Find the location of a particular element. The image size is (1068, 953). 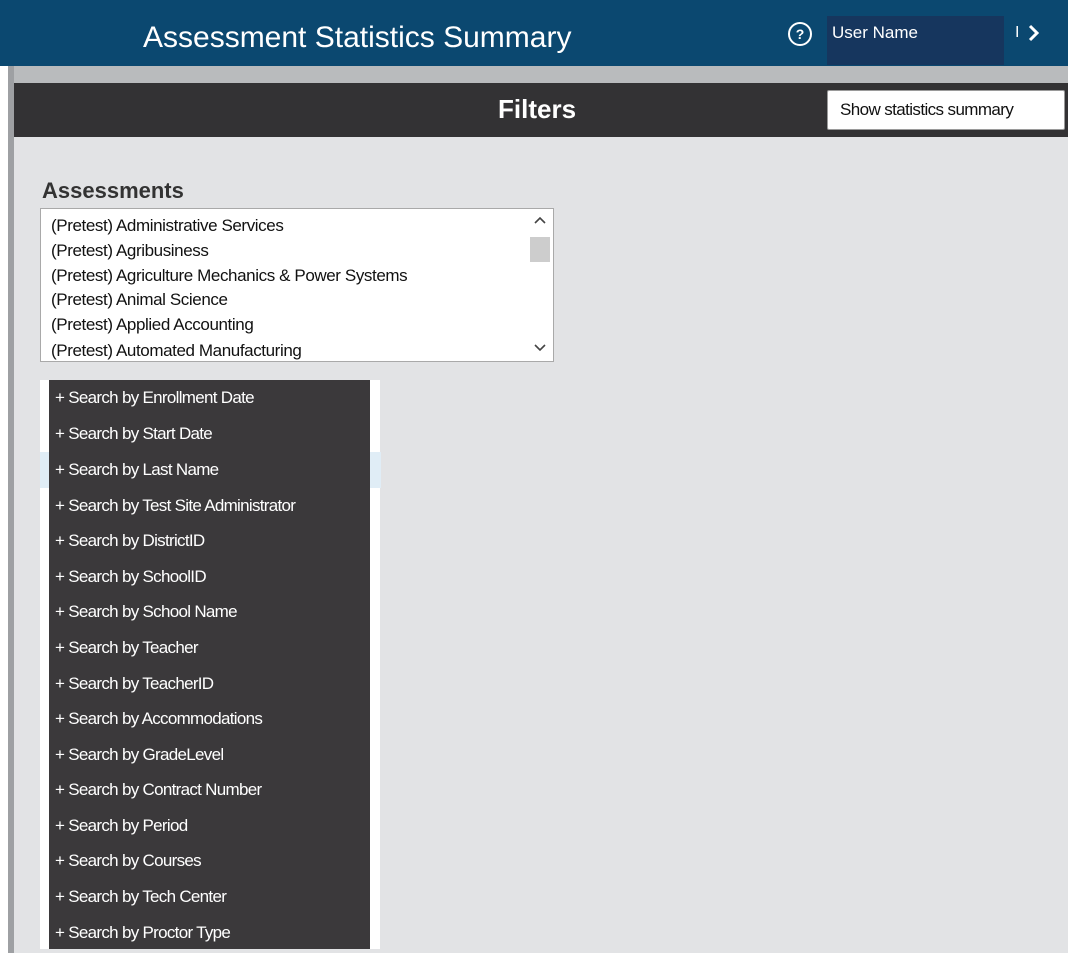

assessment-option: (Pretest) Automated Manufacturing is located at coordinates (176, 349).